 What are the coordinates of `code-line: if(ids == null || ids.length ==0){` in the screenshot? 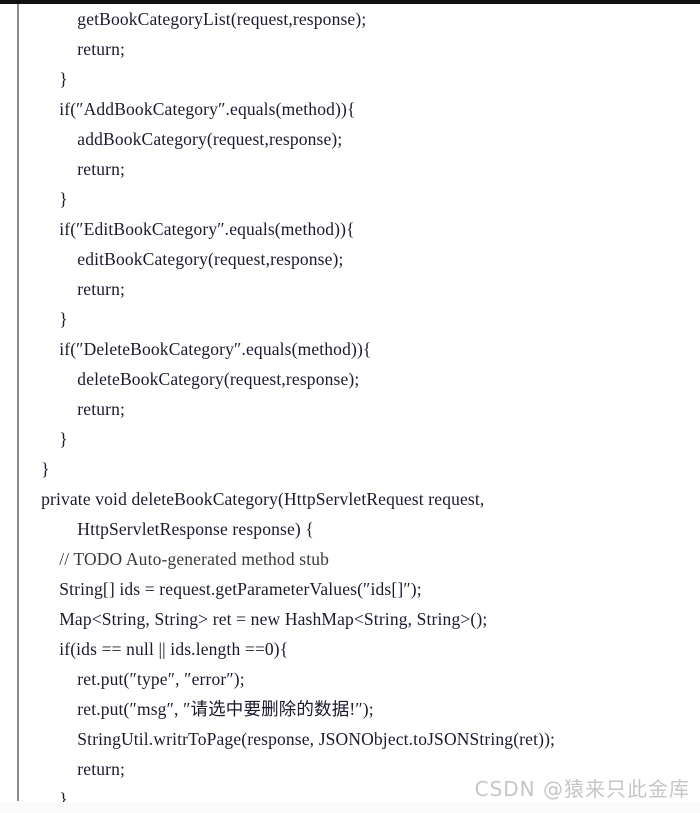 It's located at (156, 649).